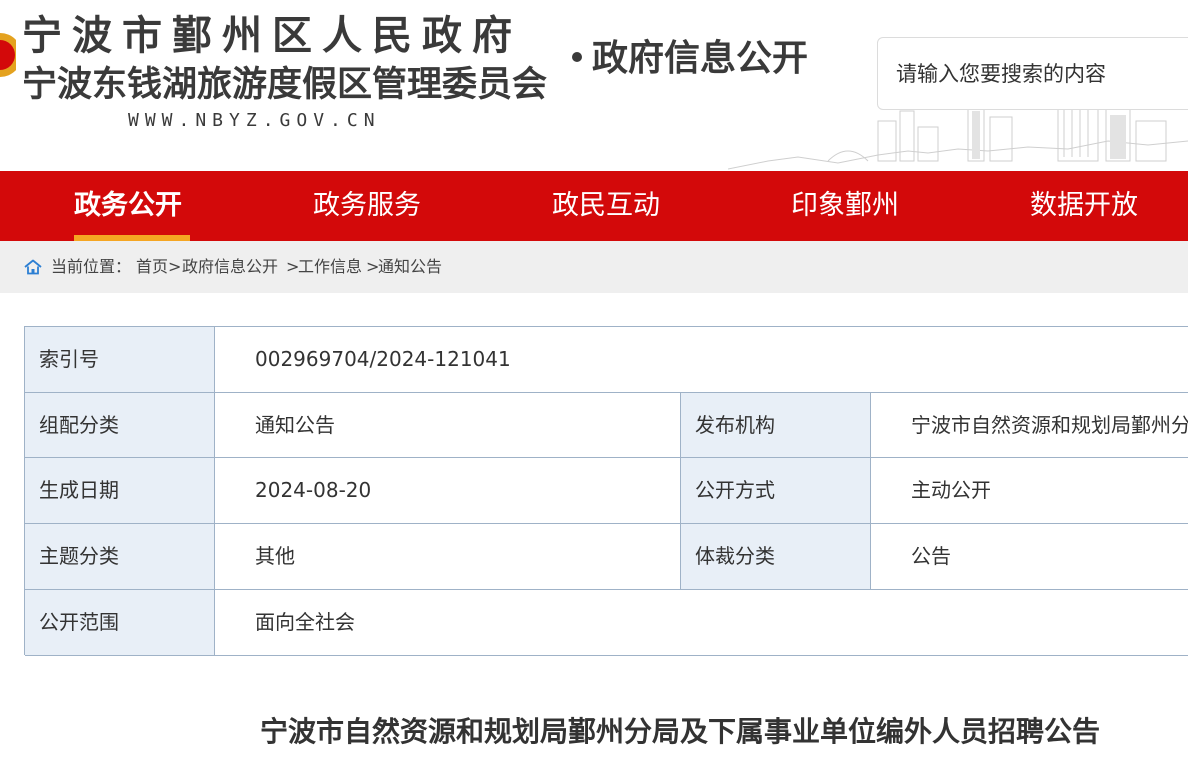  What do you see at coordinates (367, 206) in the screenshot?
I see `nav-item-gov-services: 政务服务` at bounding box center [367, 206].